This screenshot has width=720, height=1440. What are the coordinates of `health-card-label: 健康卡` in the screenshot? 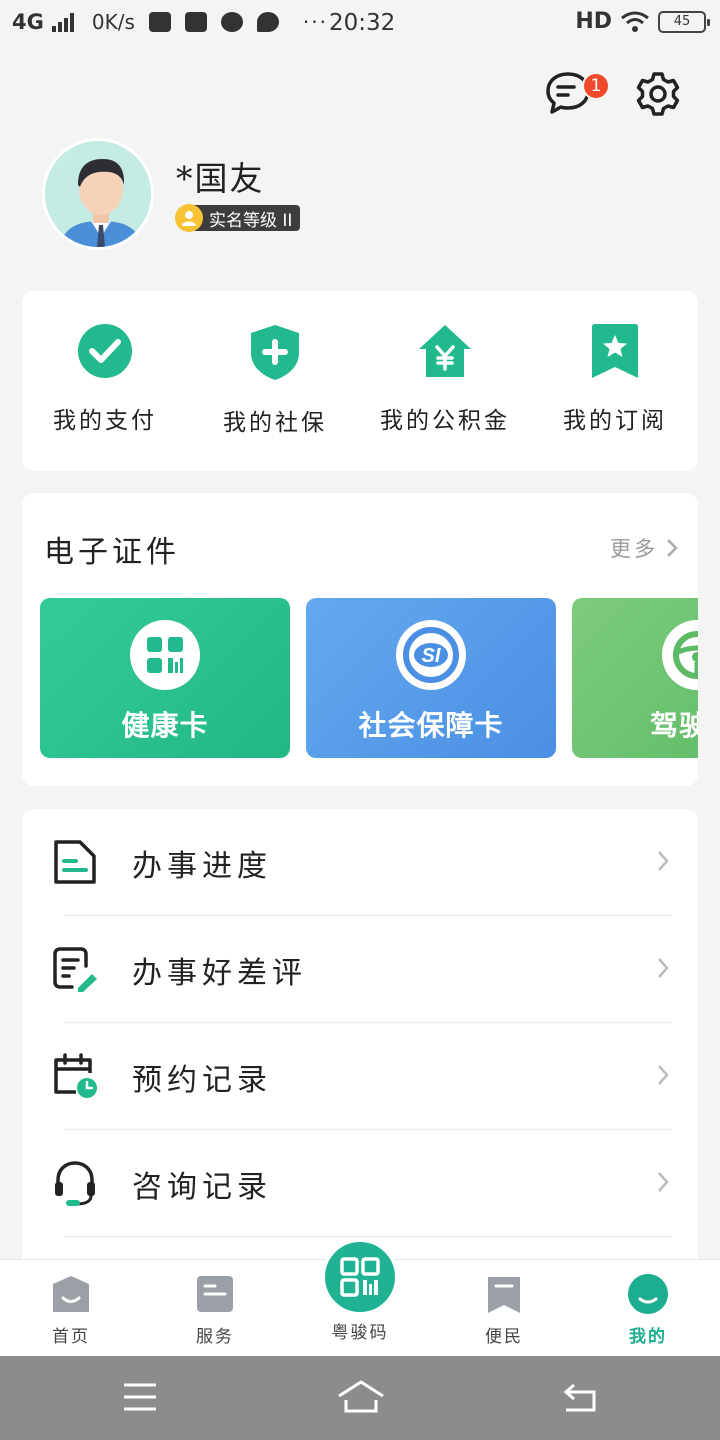 It's located at (165, 725).